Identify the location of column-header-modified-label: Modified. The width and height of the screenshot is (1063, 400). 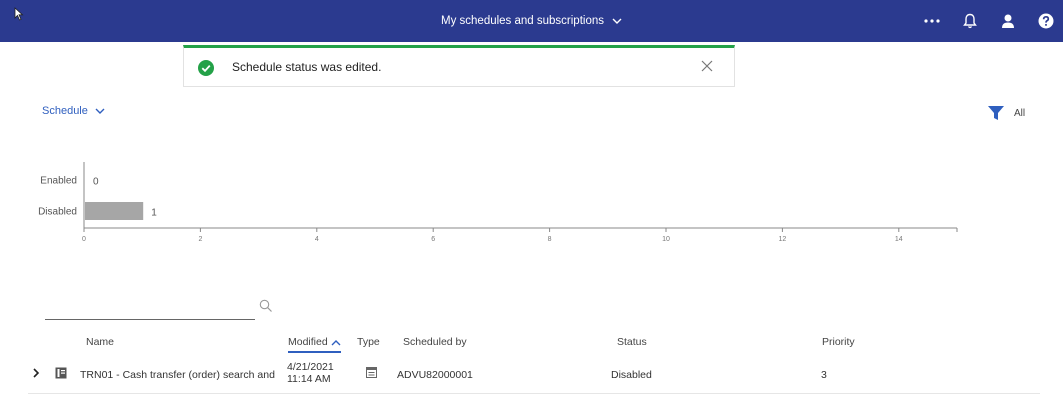
(308, 342).